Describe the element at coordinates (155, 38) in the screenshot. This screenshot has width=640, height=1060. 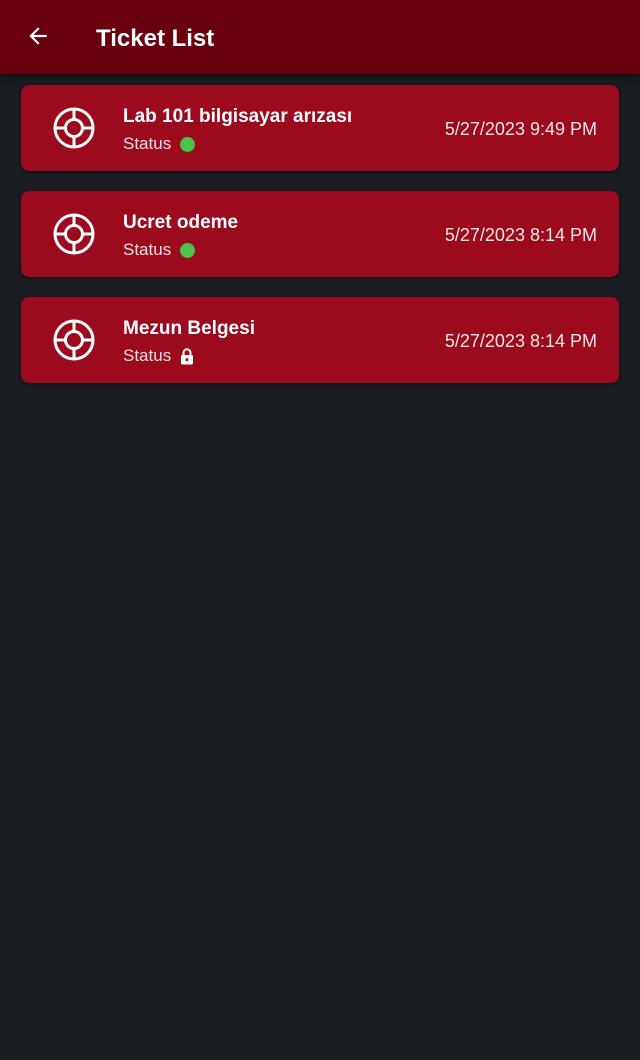
I see `page-title: Ticket List` at that location.